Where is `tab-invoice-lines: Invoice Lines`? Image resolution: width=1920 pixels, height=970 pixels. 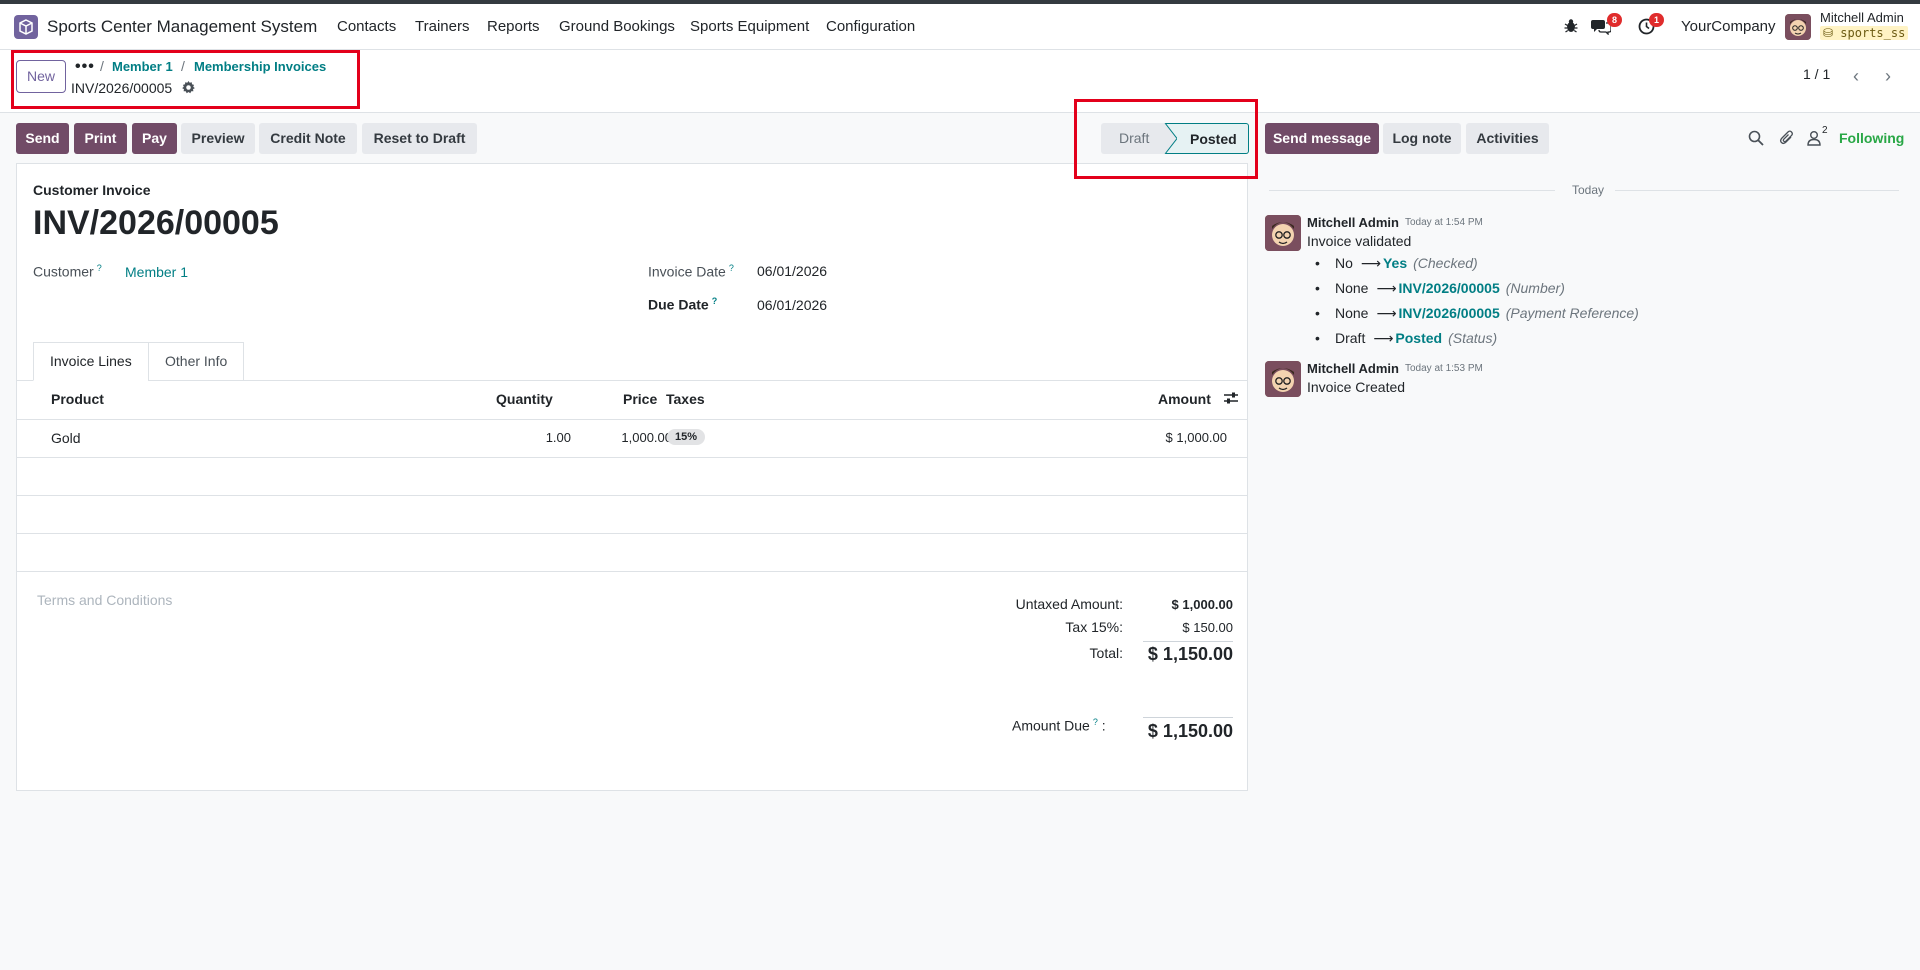
tab-invoice-lines: Invoice Lines is located at coordinates (91, 361).